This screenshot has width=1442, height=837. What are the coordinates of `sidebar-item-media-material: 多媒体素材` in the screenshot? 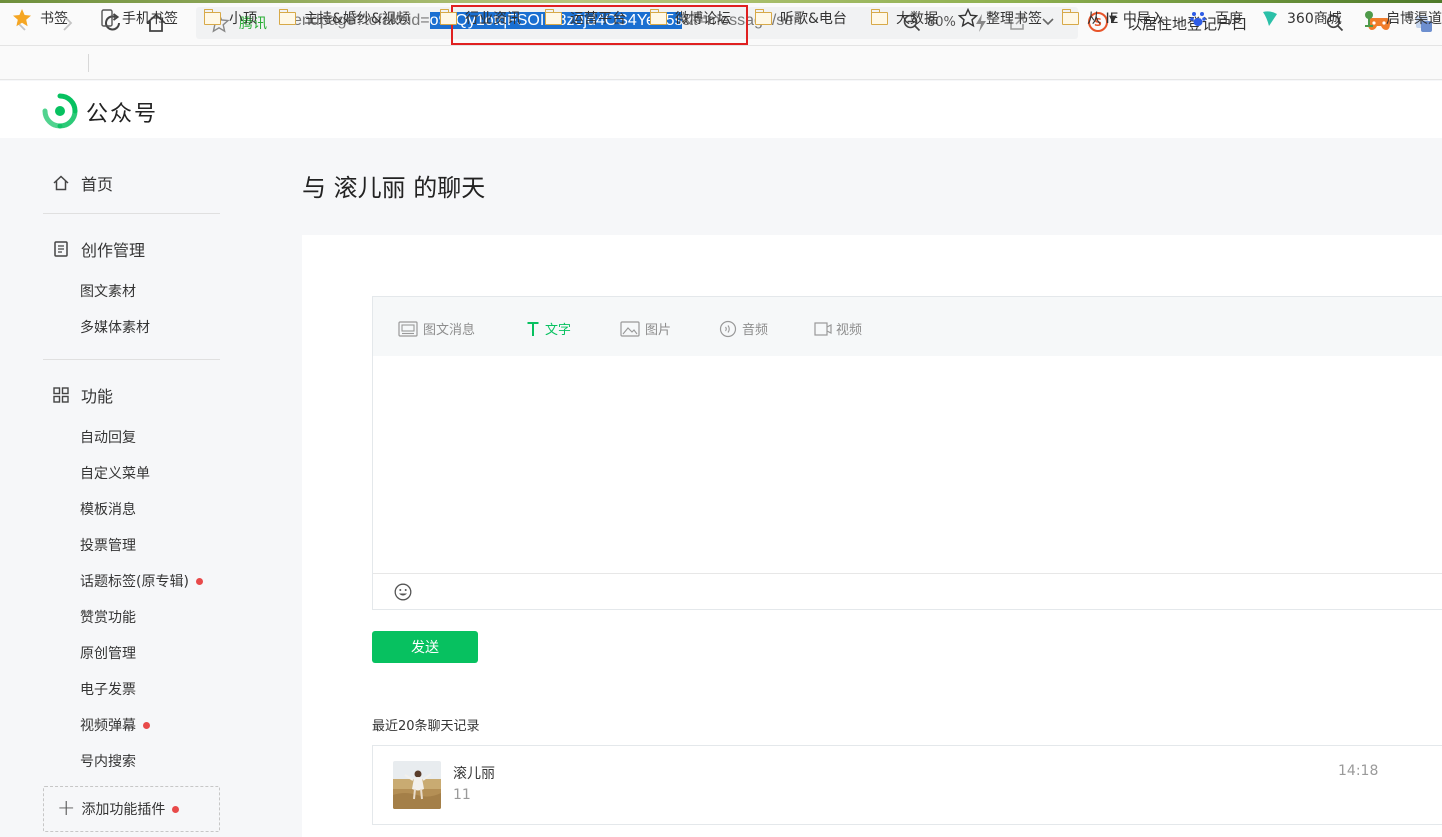 It's located at (115, 327).